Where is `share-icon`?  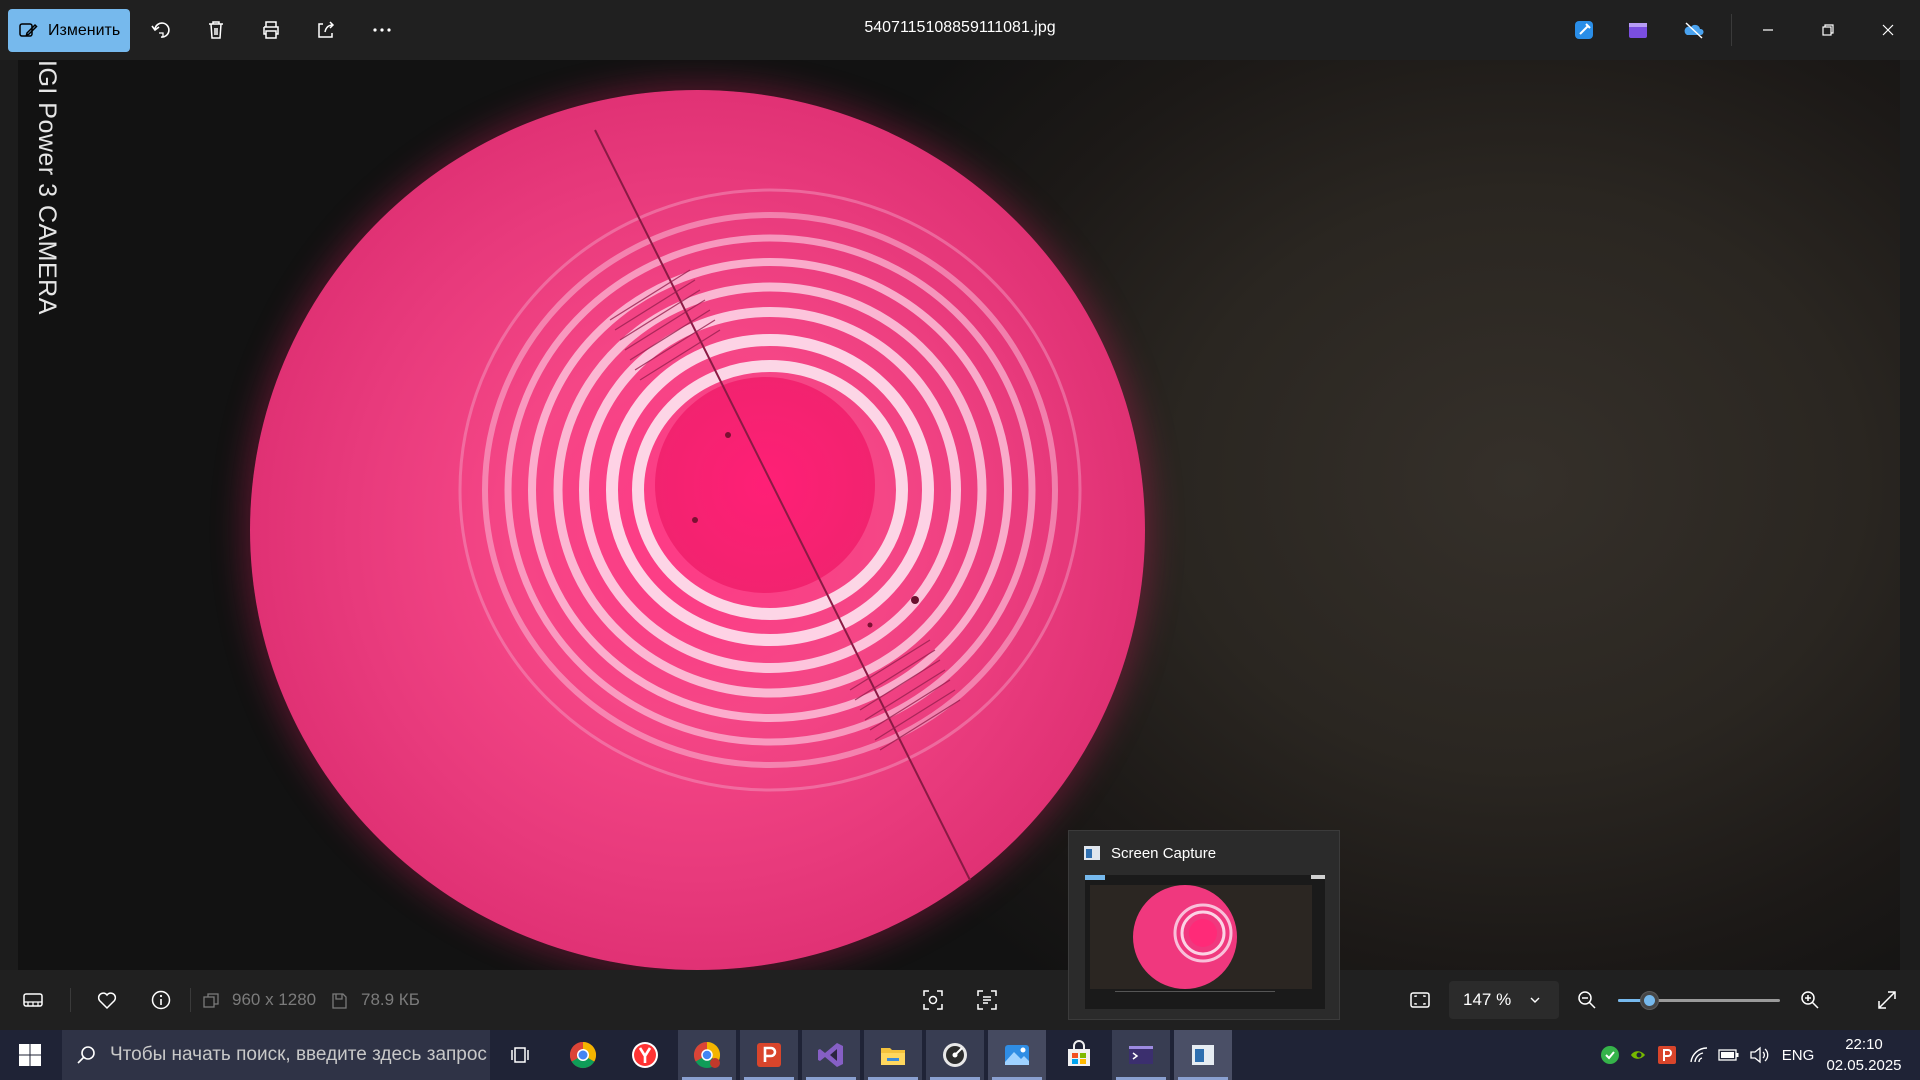 share-icon is located at coordinates (326, 29).